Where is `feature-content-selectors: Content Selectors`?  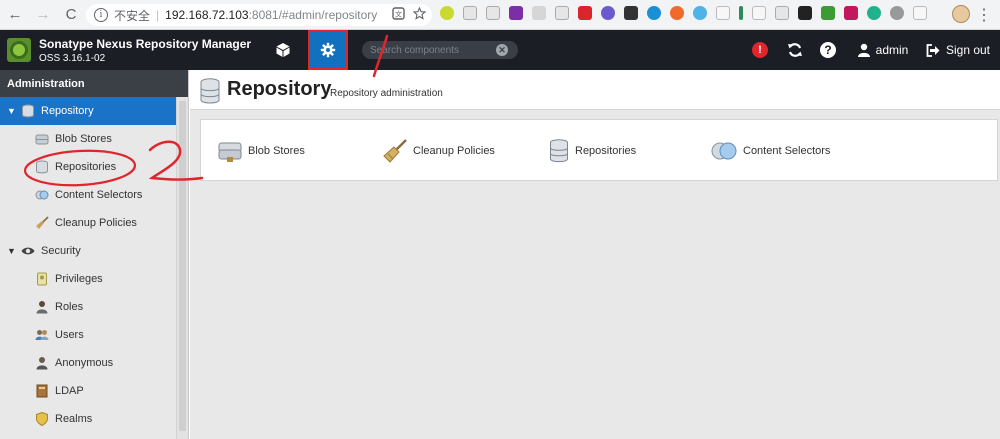
feature-content-selectors: Content Selectors is located at coordinates (770, 151).